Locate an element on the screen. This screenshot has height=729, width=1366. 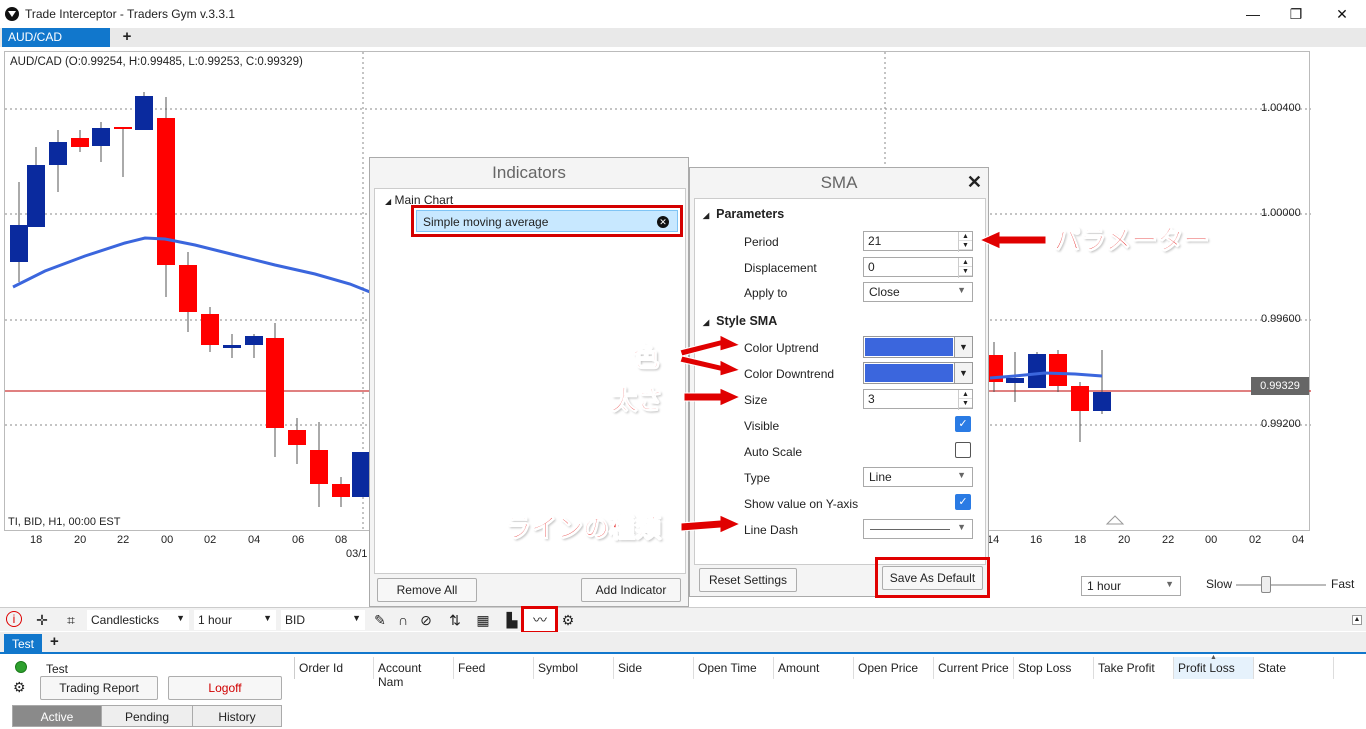
indicator-item-sma: Simple moving average ✕ is located at coordinates (547, 221).